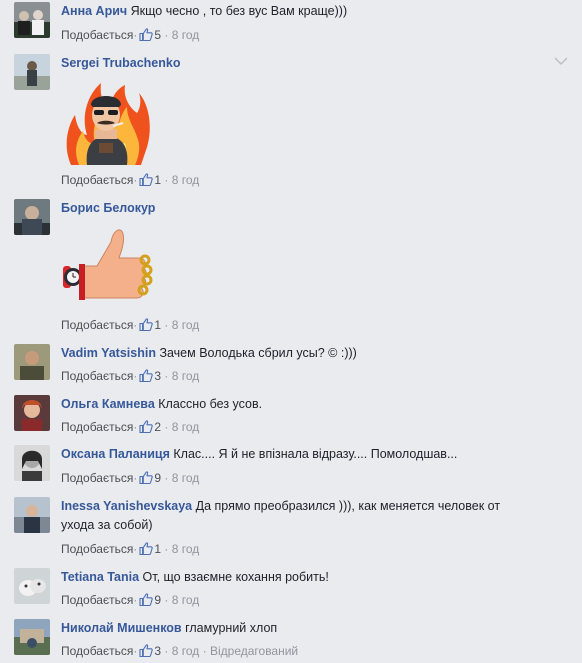 The image size is (582, 663). What do you see at coordinates (235, 577) in the screenshot?
I see `comment-text: От, що взаємне кохання робить!` at bounding box center [235, 577].